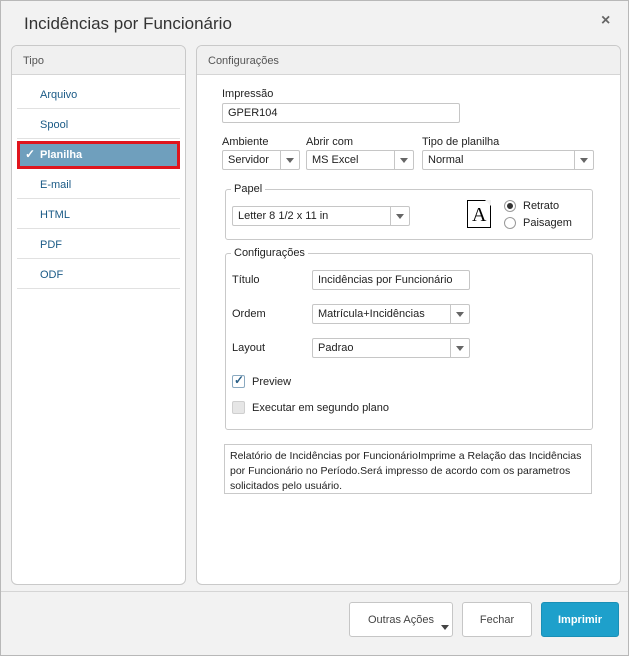 The width and height of the screenshot is (629, 656). I want to click on retrato-radio, so click(510, 206).